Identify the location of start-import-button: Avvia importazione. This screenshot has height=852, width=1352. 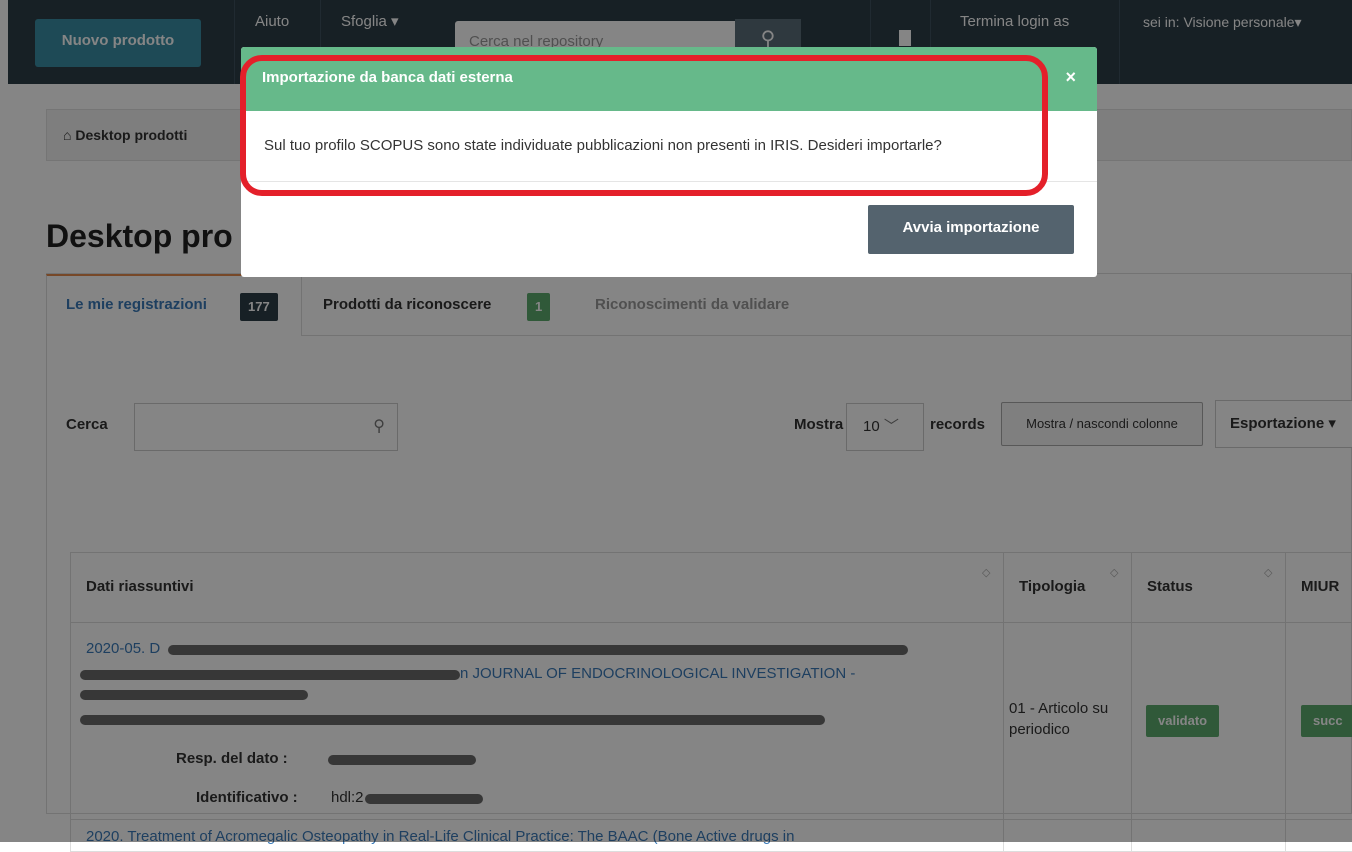
(971, 229).